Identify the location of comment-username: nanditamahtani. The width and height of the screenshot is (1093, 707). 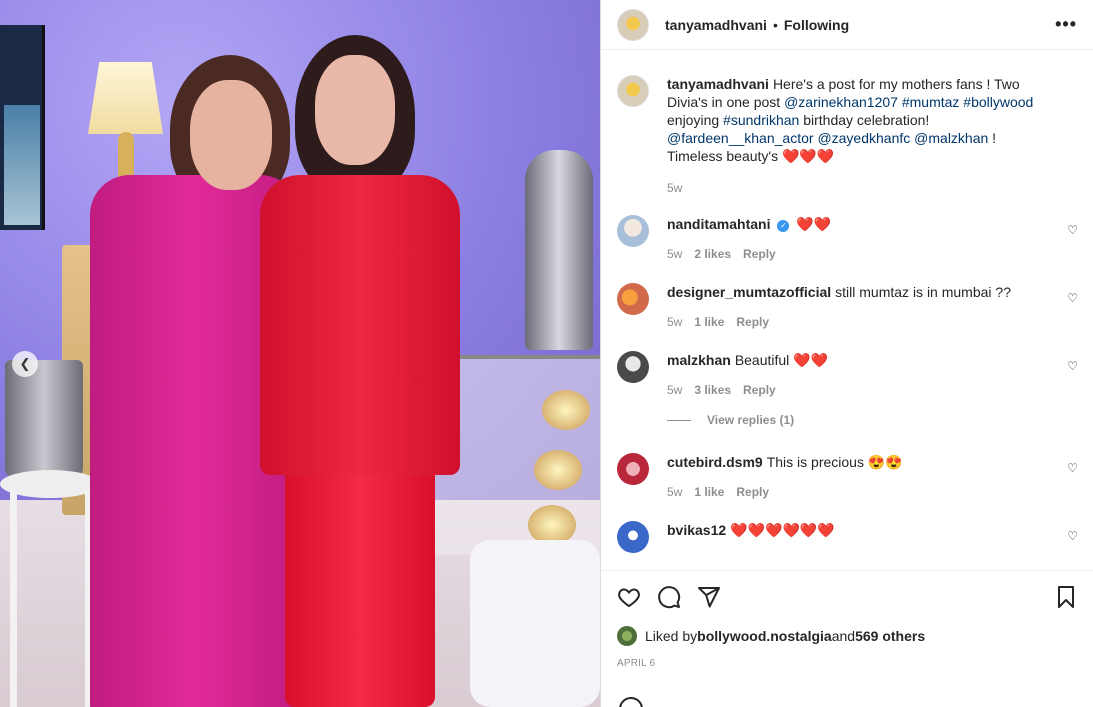
(718, 224).